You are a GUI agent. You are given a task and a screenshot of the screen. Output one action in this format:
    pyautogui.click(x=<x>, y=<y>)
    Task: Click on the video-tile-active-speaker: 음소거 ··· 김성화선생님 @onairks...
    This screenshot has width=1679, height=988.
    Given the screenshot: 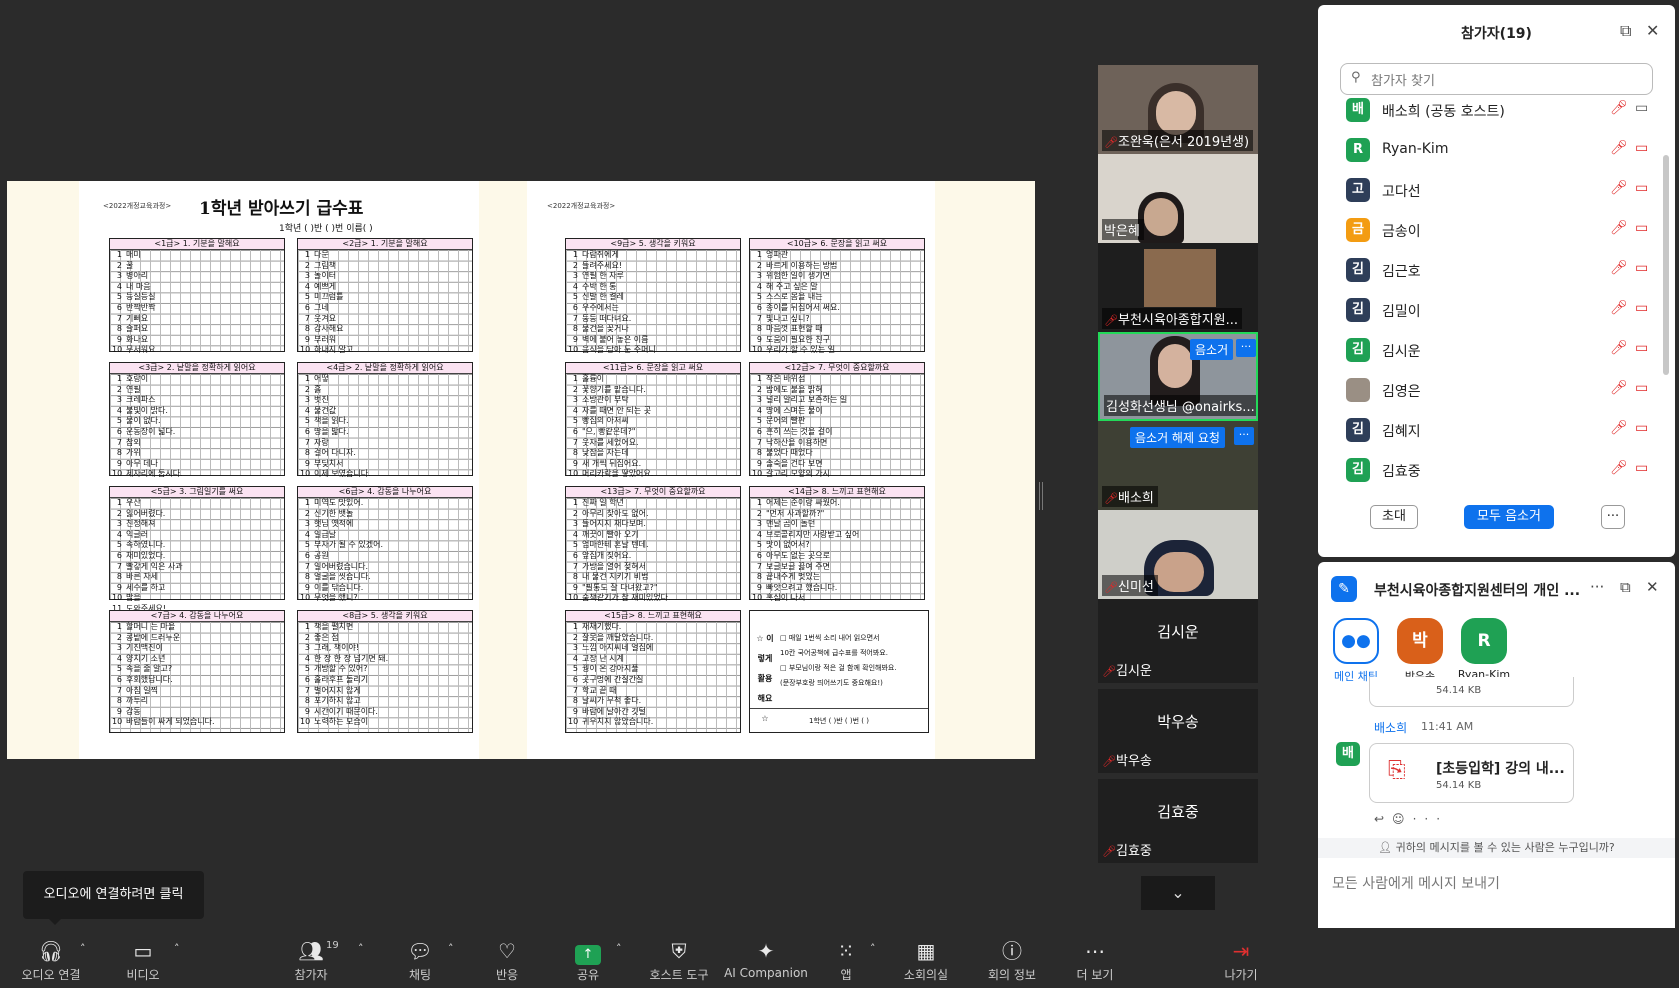 What is the action you would take?
    pyautogui.click(x=1178, y=376)
    